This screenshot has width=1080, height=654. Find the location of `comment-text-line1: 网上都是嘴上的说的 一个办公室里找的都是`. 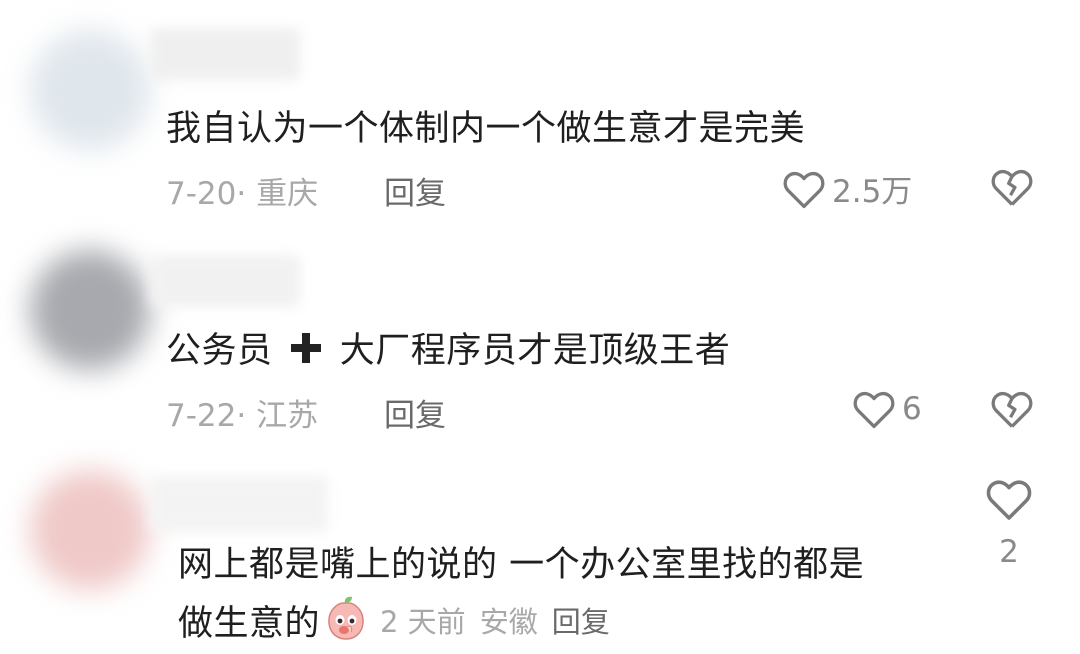

comment-text-line1: 网上都是嘴上的说的 一个办公室里找的都是 is located at coordinates (521, 565).